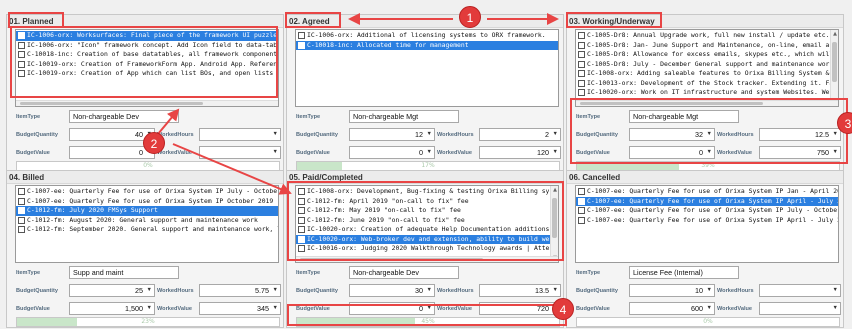  Describe the element at coordinates (240, 308) in the screenshot. I see `worked-value-field: 345 ▼` at that location.